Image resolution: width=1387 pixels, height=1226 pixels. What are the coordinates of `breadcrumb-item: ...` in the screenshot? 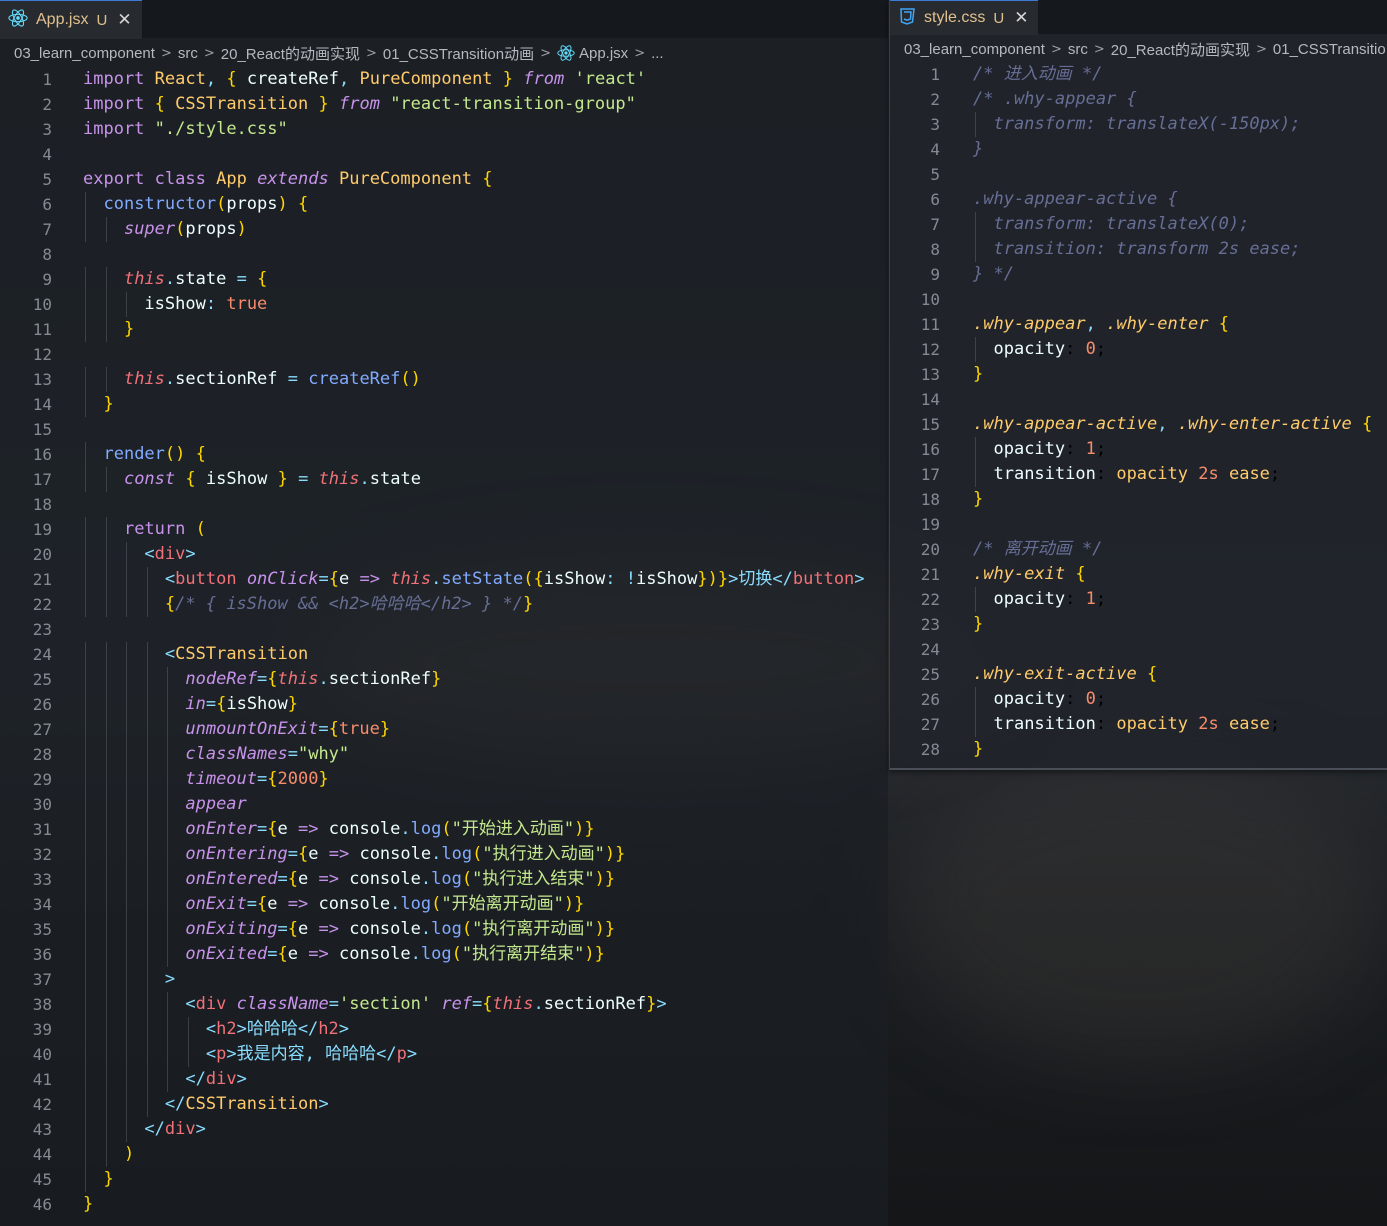 It's located at (657, 53).